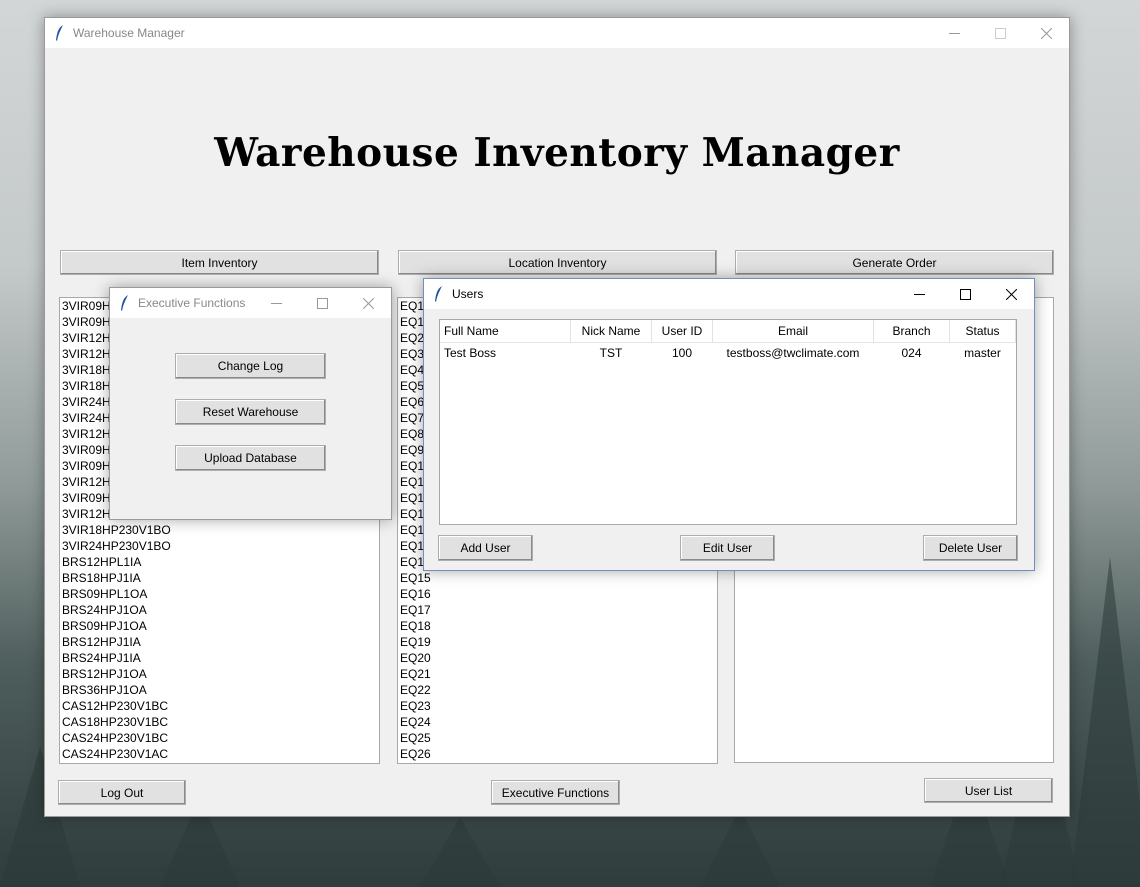 This screenshot has height=887, width=1140. Describe the element at coordinates (122, 792) in the screenshot. I see `log-out-button: Log Out` at that location.